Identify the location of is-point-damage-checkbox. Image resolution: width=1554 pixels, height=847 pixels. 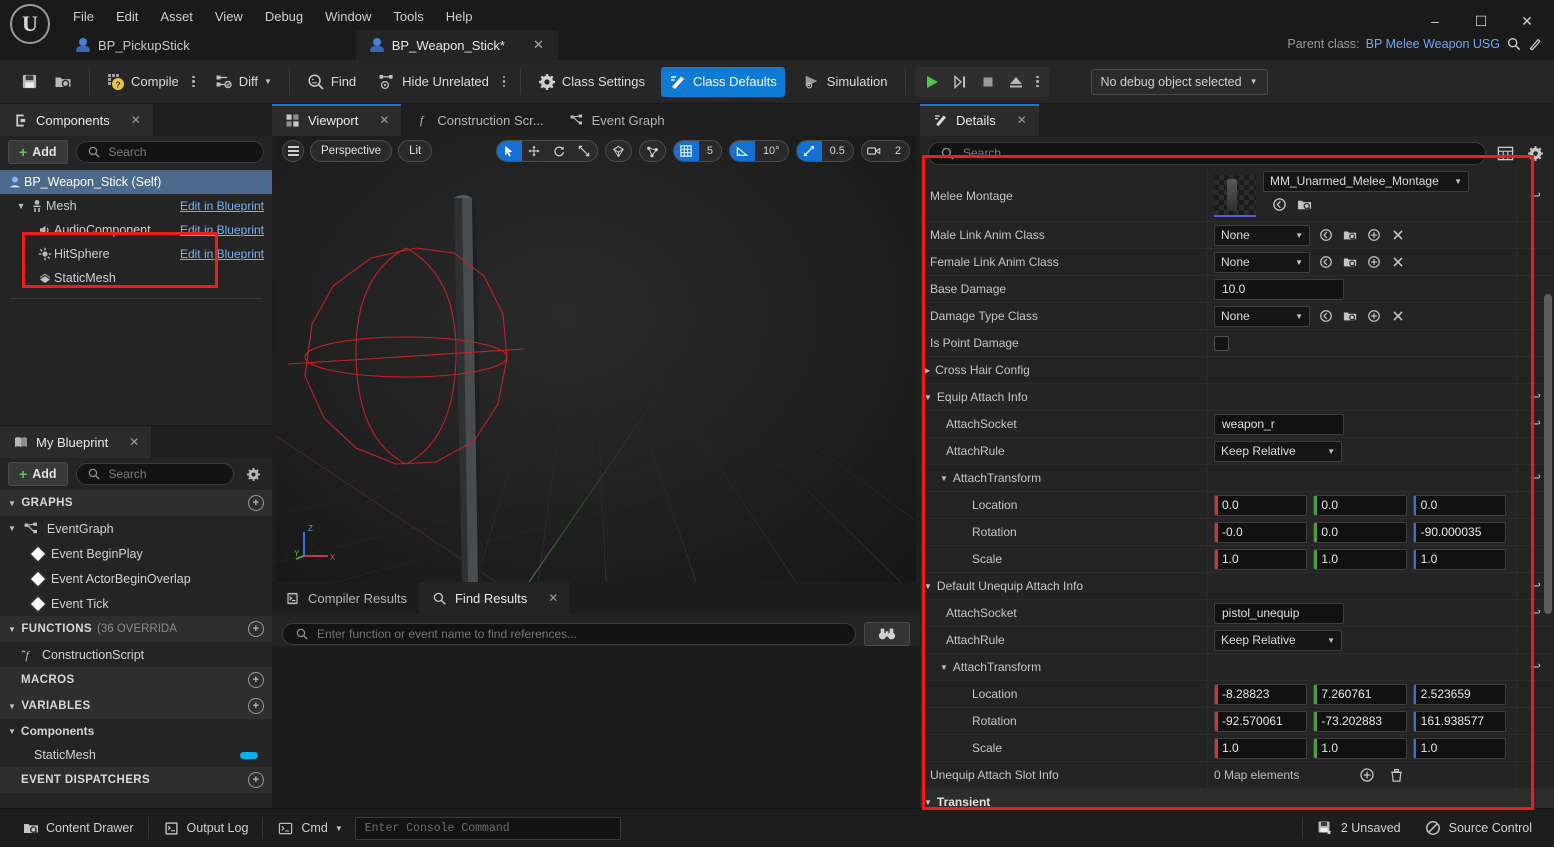
(1221, 343).